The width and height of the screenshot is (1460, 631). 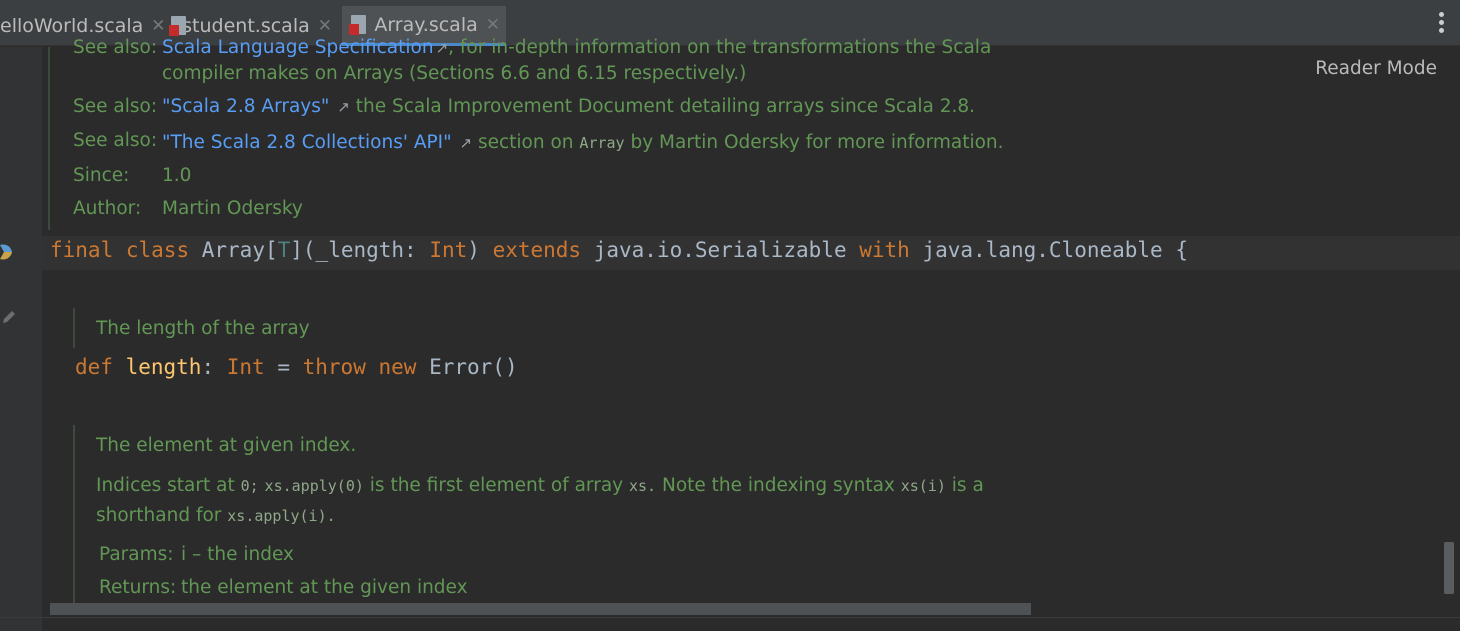 What do you see at coordinates (334, 367) in the screenshot?
I see `keyword: throw` at bounding box center [334, 367].